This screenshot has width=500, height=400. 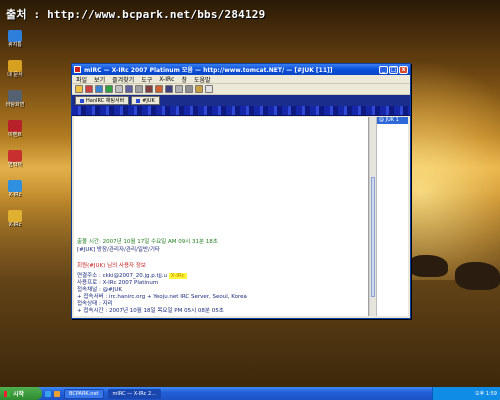 What do you see at coordinates (250, 393) in the screenshot?
I see `taskbar: 시작 BCPARK.net mIRC — X-IRc 2... 오후 1:59` at bounding box center [250, 393].